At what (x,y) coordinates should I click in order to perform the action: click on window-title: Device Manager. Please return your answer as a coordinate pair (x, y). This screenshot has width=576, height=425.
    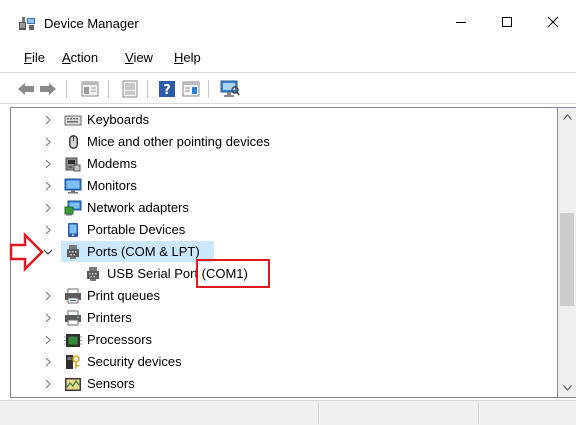
    Looking at the image, I should click on (91, 23).